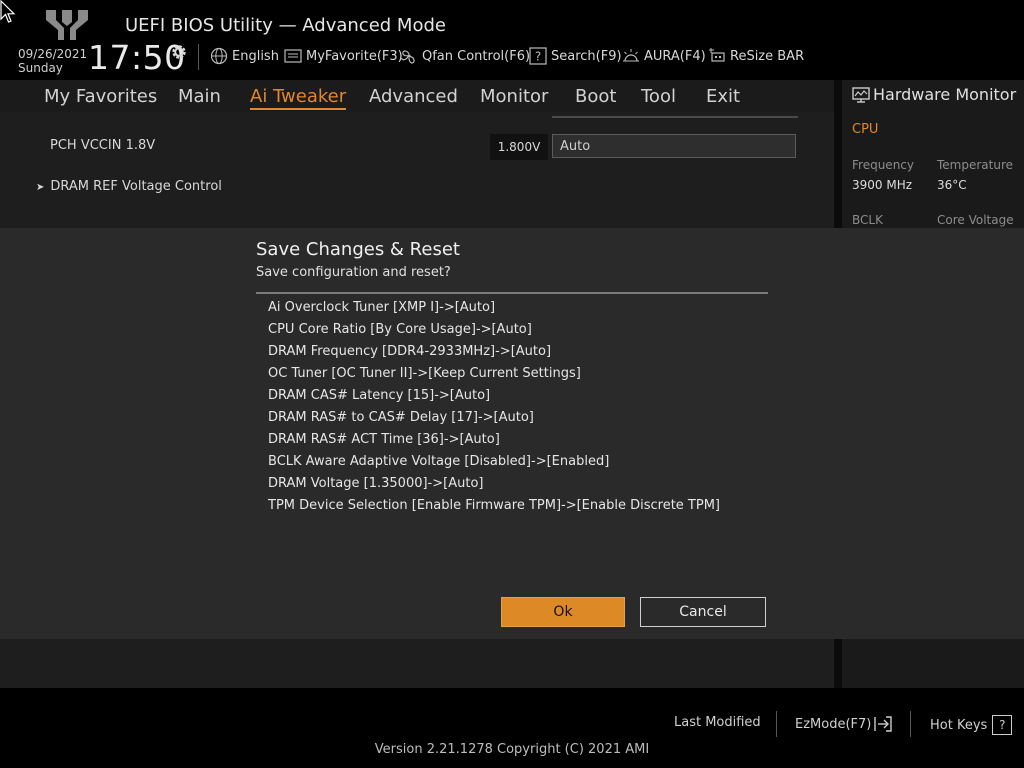  Describe the element at coordinates (400, 329) in the screenshot. I see `list-item: CPU Core Ratio [By Core Usage]->[Auto]` at that location.